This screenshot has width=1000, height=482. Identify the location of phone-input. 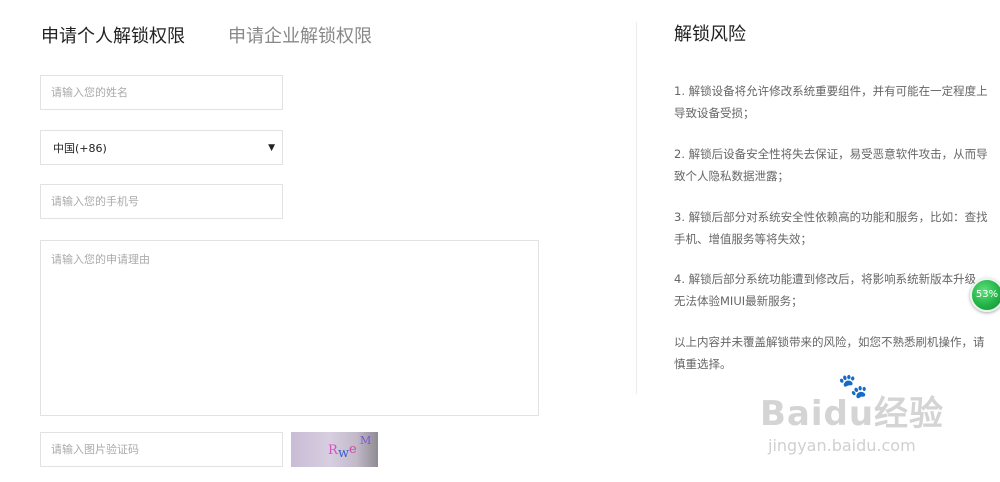
(161, 201).